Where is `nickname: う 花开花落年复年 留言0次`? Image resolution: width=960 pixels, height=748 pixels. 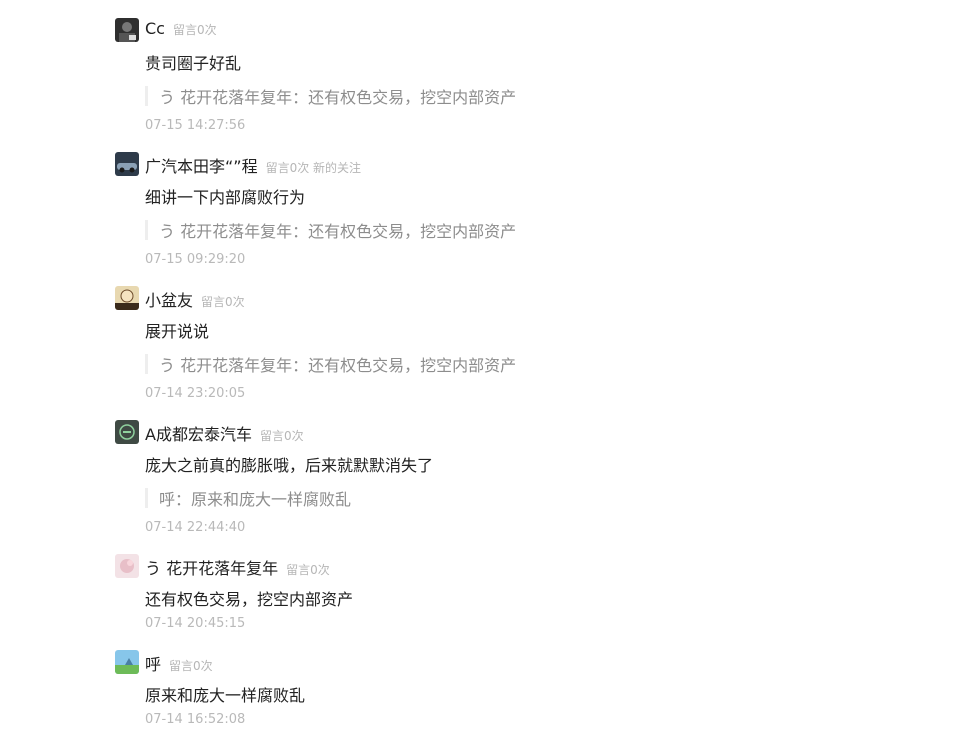 nickname: う 花开花落年复年 留言0次 is located at coordinates (237, 567).